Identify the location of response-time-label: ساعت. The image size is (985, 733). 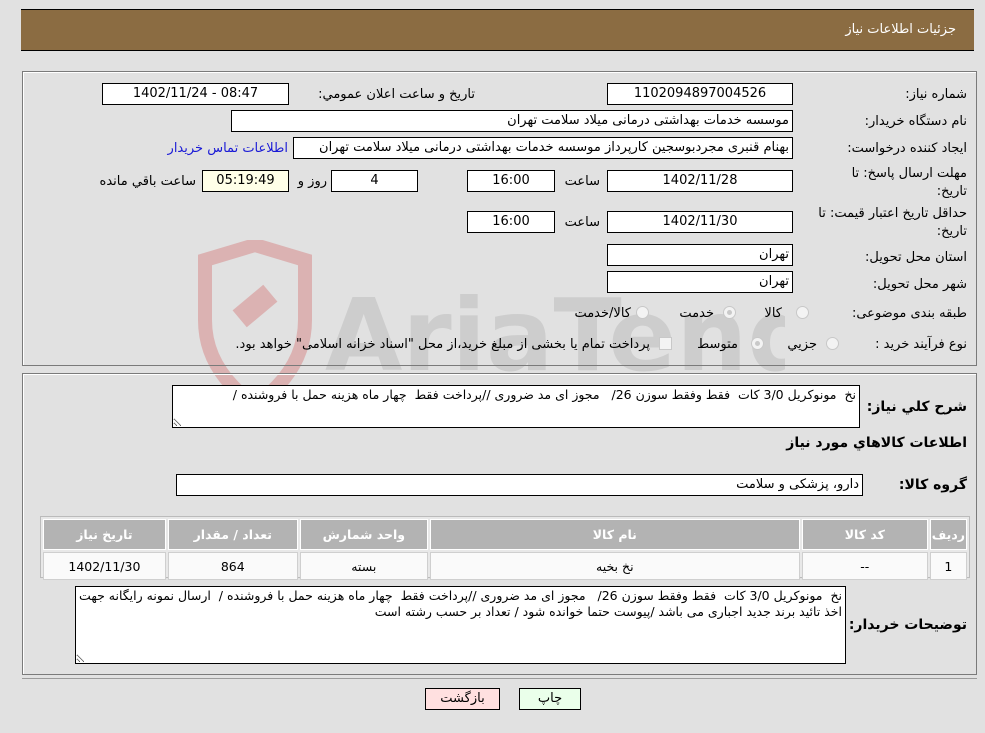
(582, 181).